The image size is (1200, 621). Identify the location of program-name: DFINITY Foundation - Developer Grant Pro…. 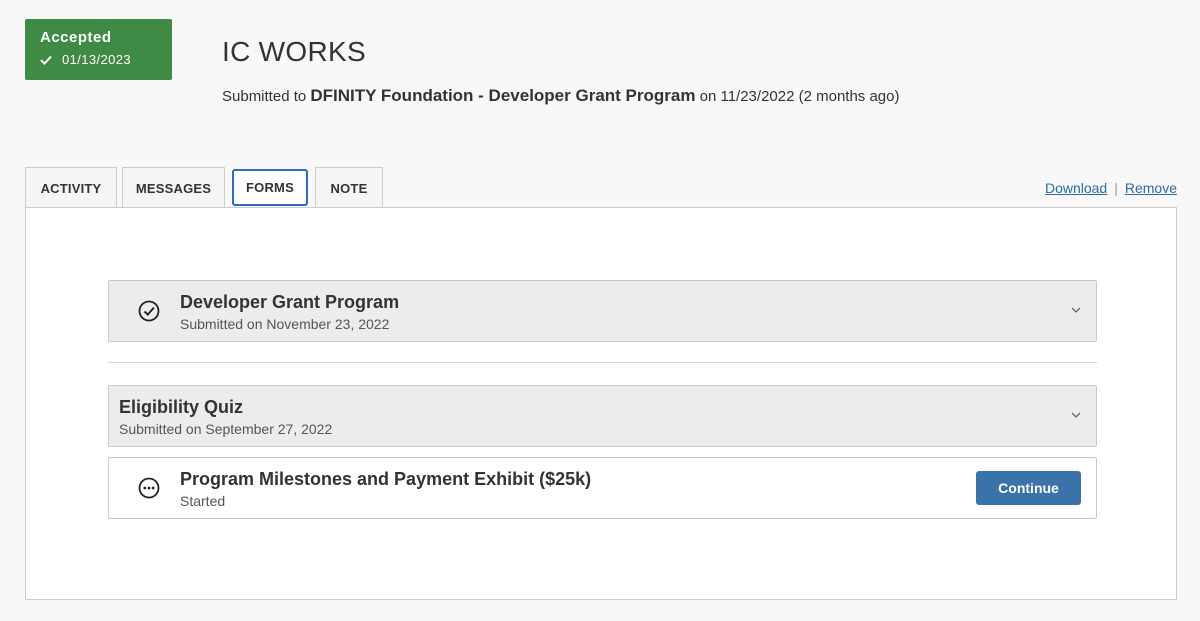
(503, 95).